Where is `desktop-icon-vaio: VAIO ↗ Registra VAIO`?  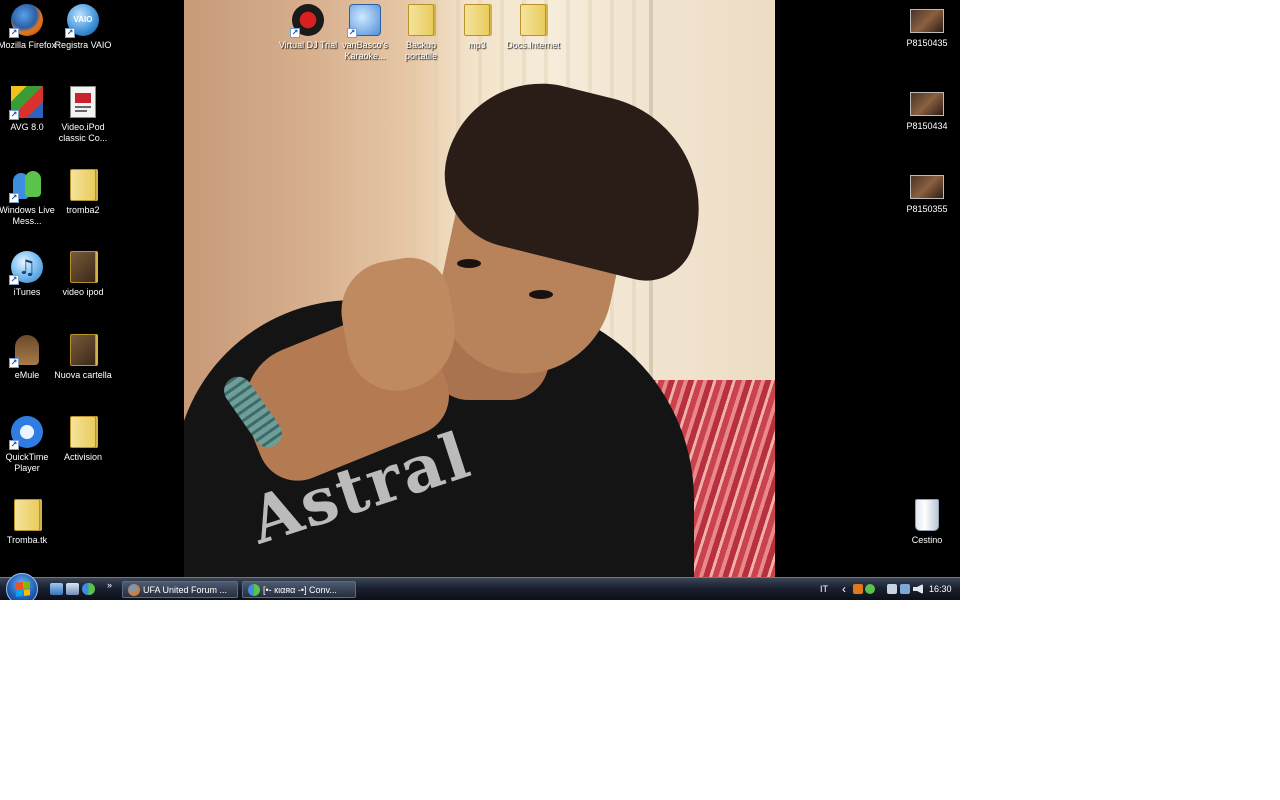
desktop-icon-vaio: VAIO ↗ Registra VAIO is located at coordinates (83, 26).